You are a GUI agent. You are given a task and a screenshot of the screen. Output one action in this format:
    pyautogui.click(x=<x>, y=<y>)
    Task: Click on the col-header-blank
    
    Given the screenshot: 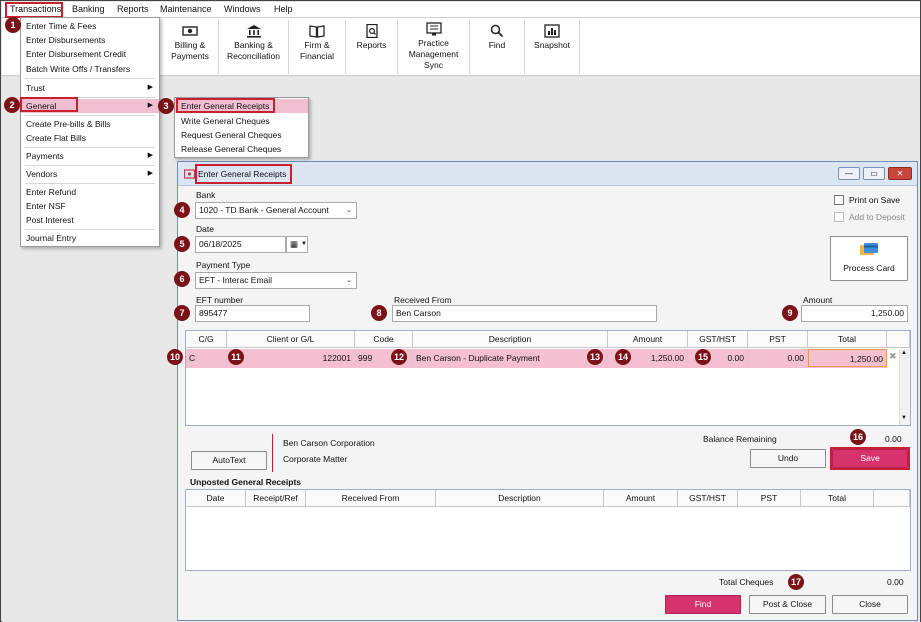 What is the action you would take?
    pyautogui.click(x=892, y=498)
    